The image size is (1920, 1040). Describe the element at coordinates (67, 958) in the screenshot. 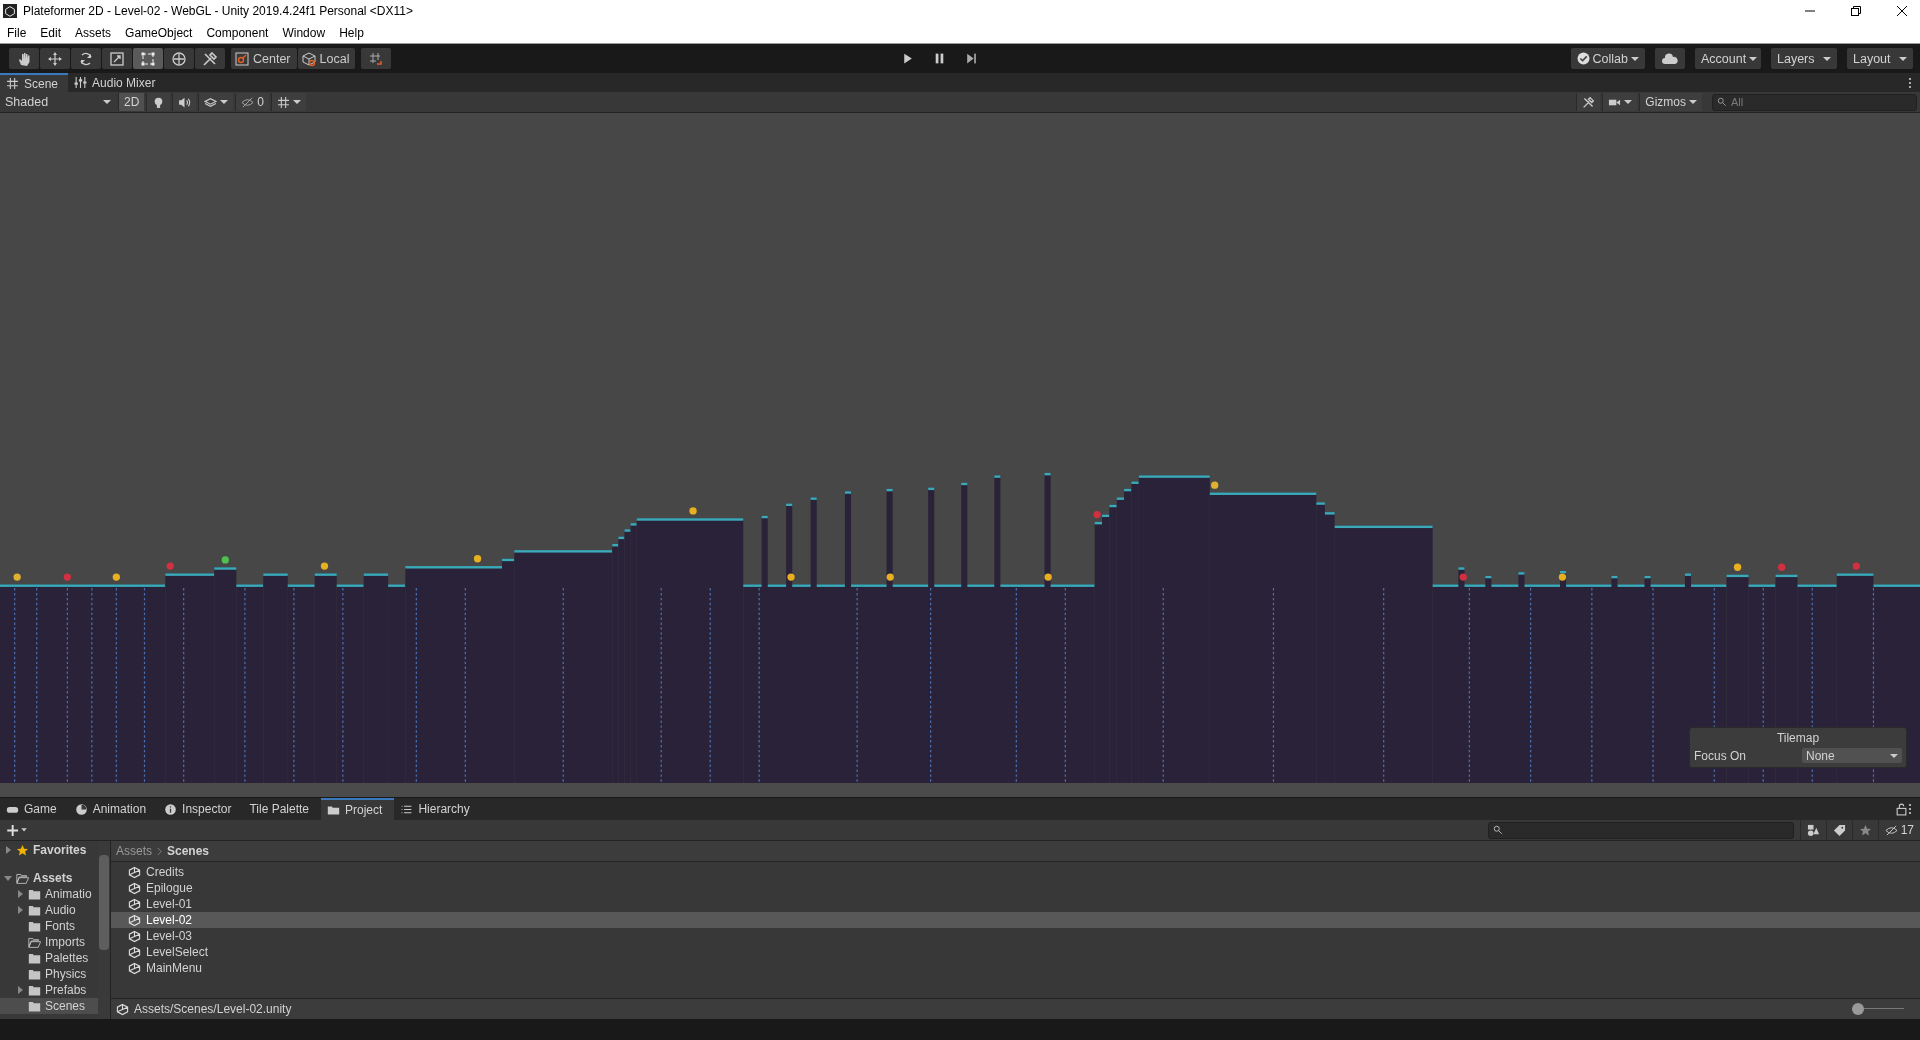

I see `tree-item-label: Palettes` at that location.